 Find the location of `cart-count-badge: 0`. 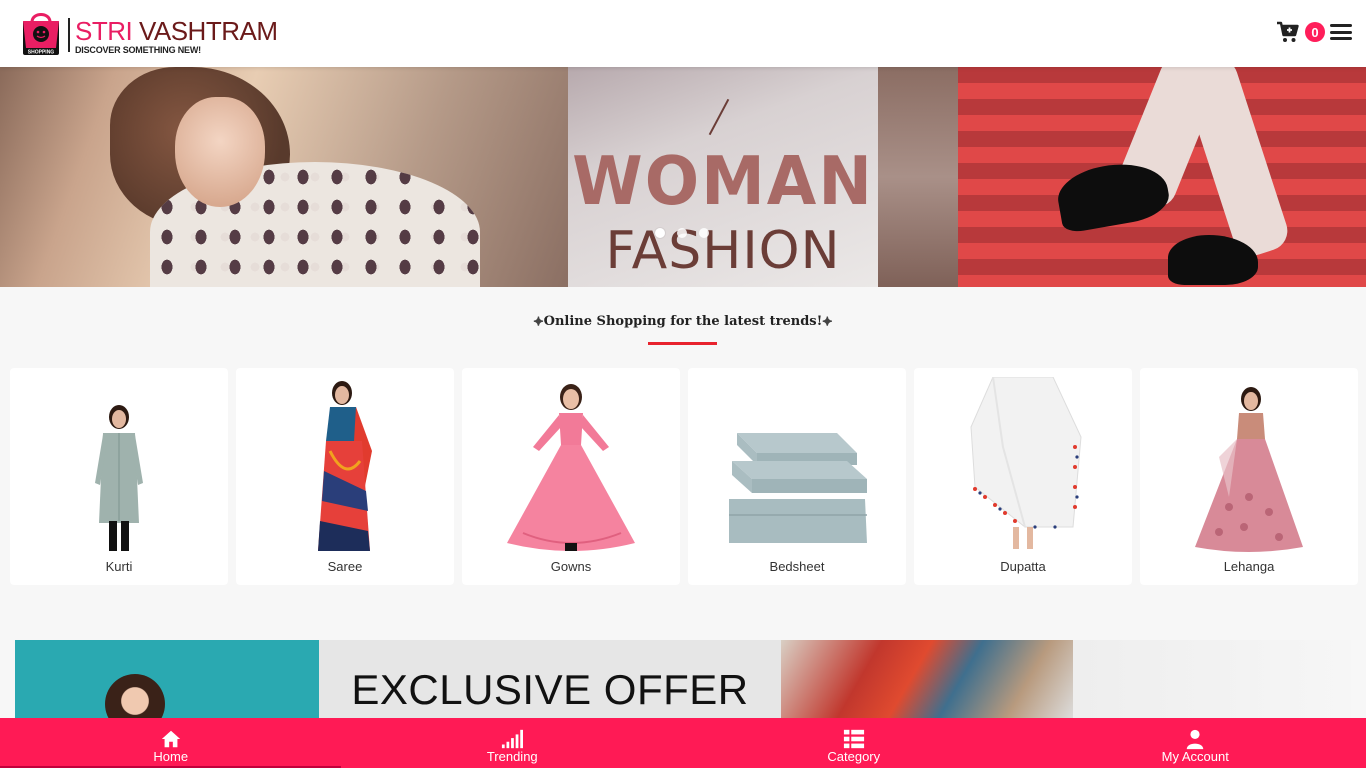

cart-count-badge: 0 is located at coordinates (1315, 32).